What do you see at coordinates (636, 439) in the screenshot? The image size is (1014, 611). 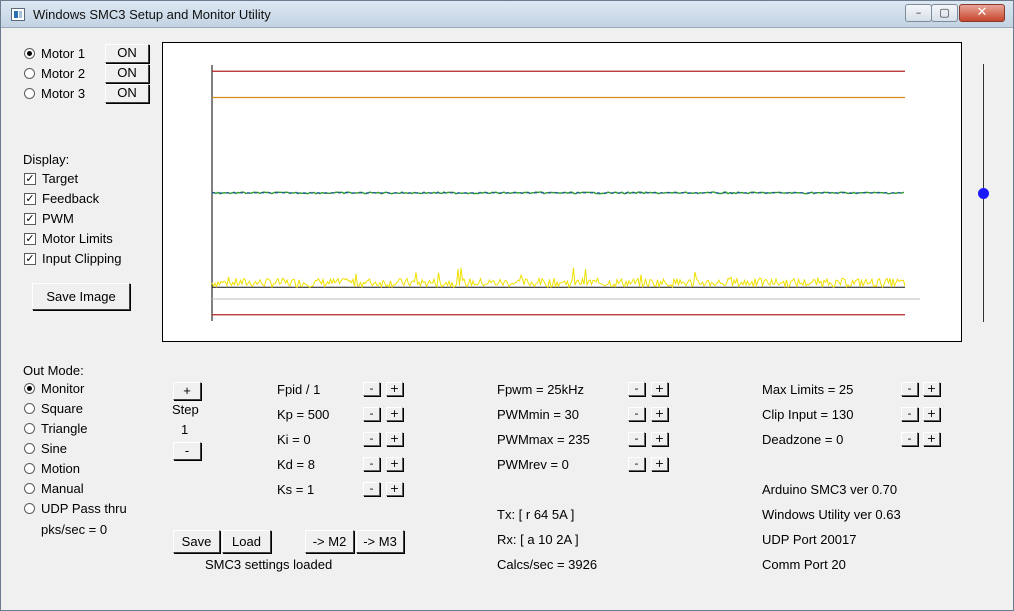 I see `pwmmax-minus-button: -` at bounding box center [636, 439].